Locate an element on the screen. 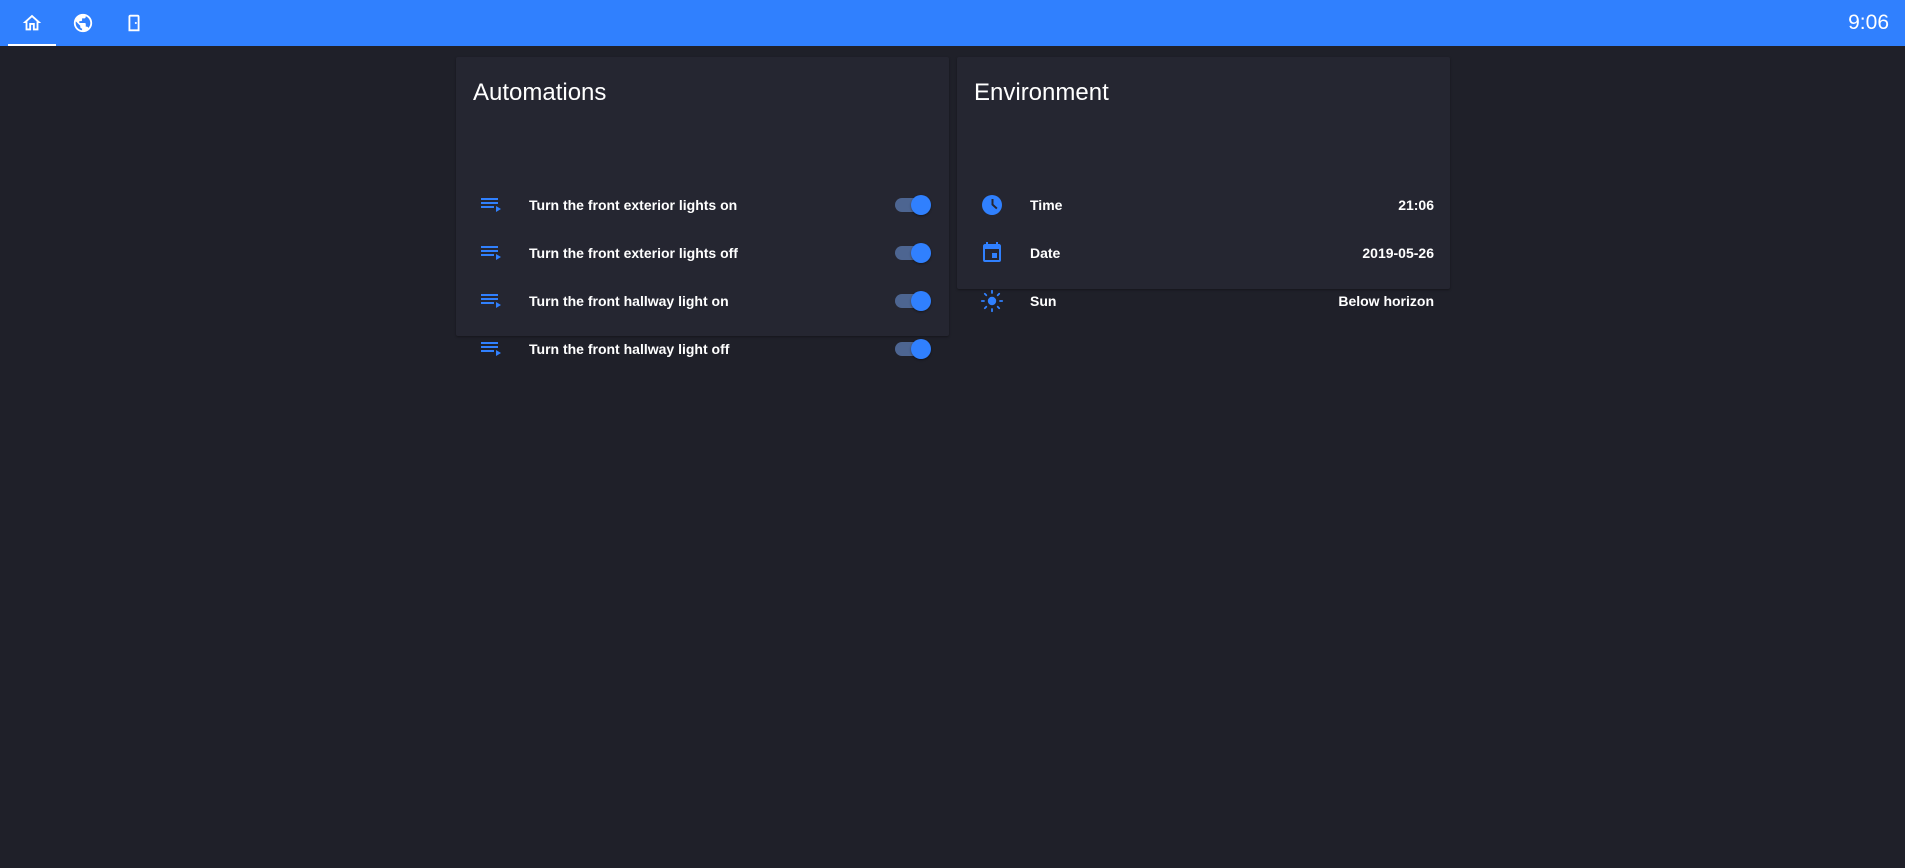 This screenshot has width=1905, height=868. environment-label: Time is located at coordinates (1046, 205).